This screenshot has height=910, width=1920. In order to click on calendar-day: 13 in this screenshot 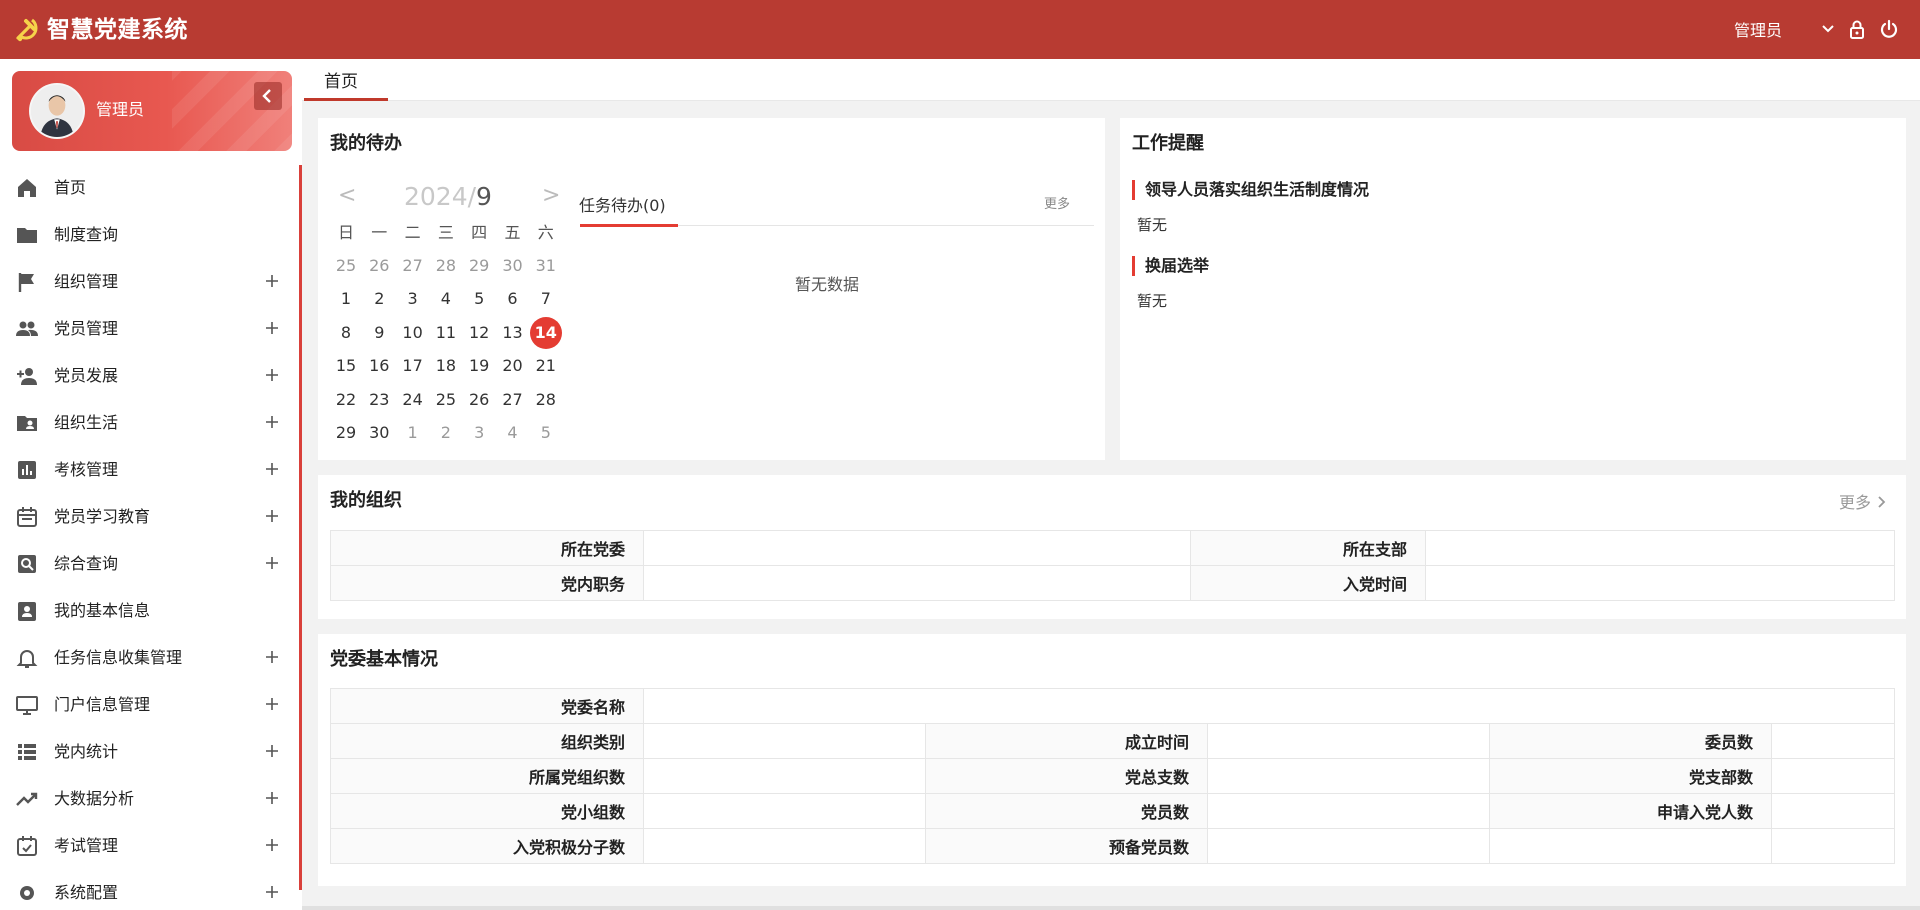, I will do `click(513, 333)`.